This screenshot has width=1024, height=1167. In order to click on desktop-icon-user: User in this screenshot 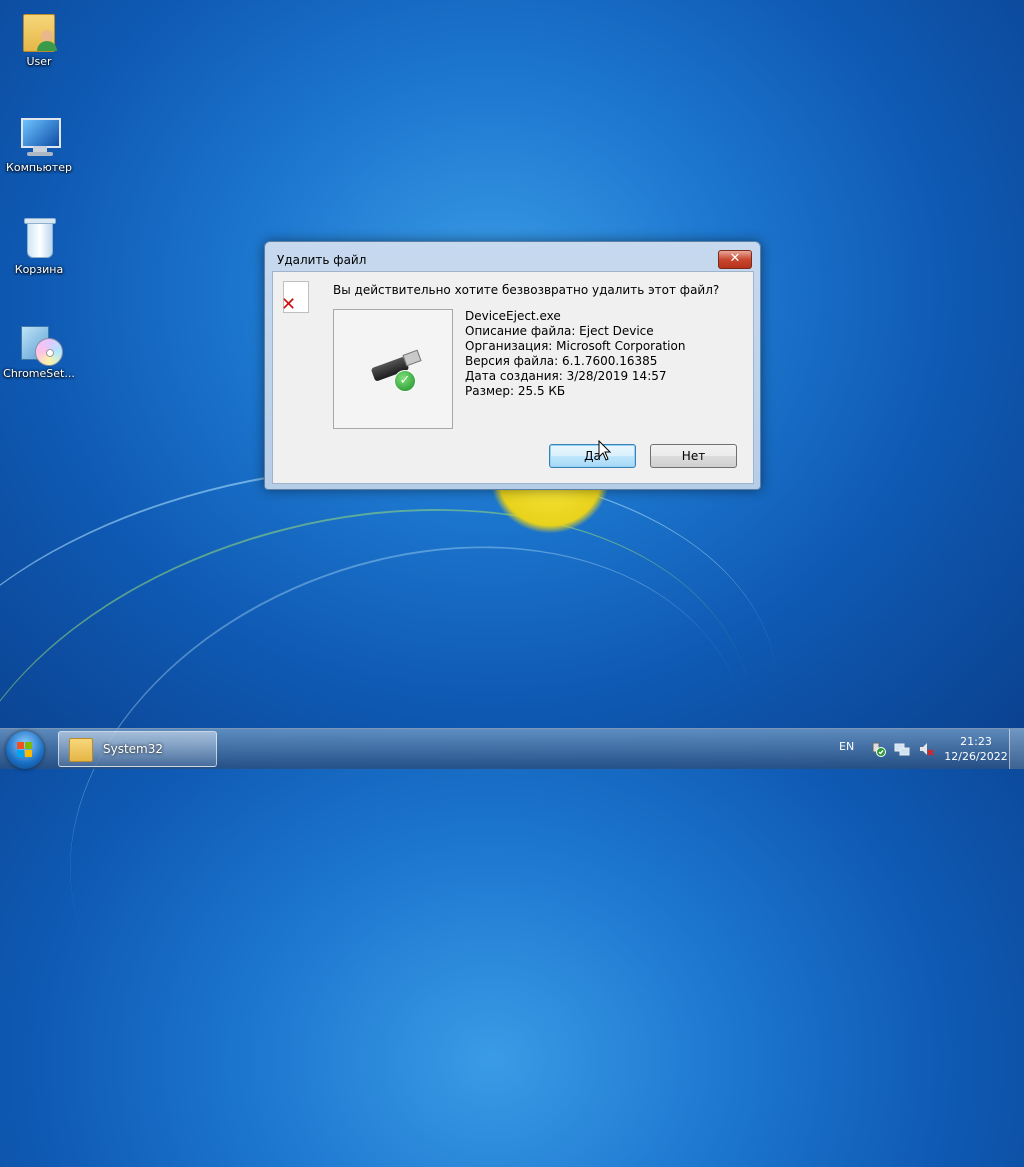, I will do `click(39, 38)`.